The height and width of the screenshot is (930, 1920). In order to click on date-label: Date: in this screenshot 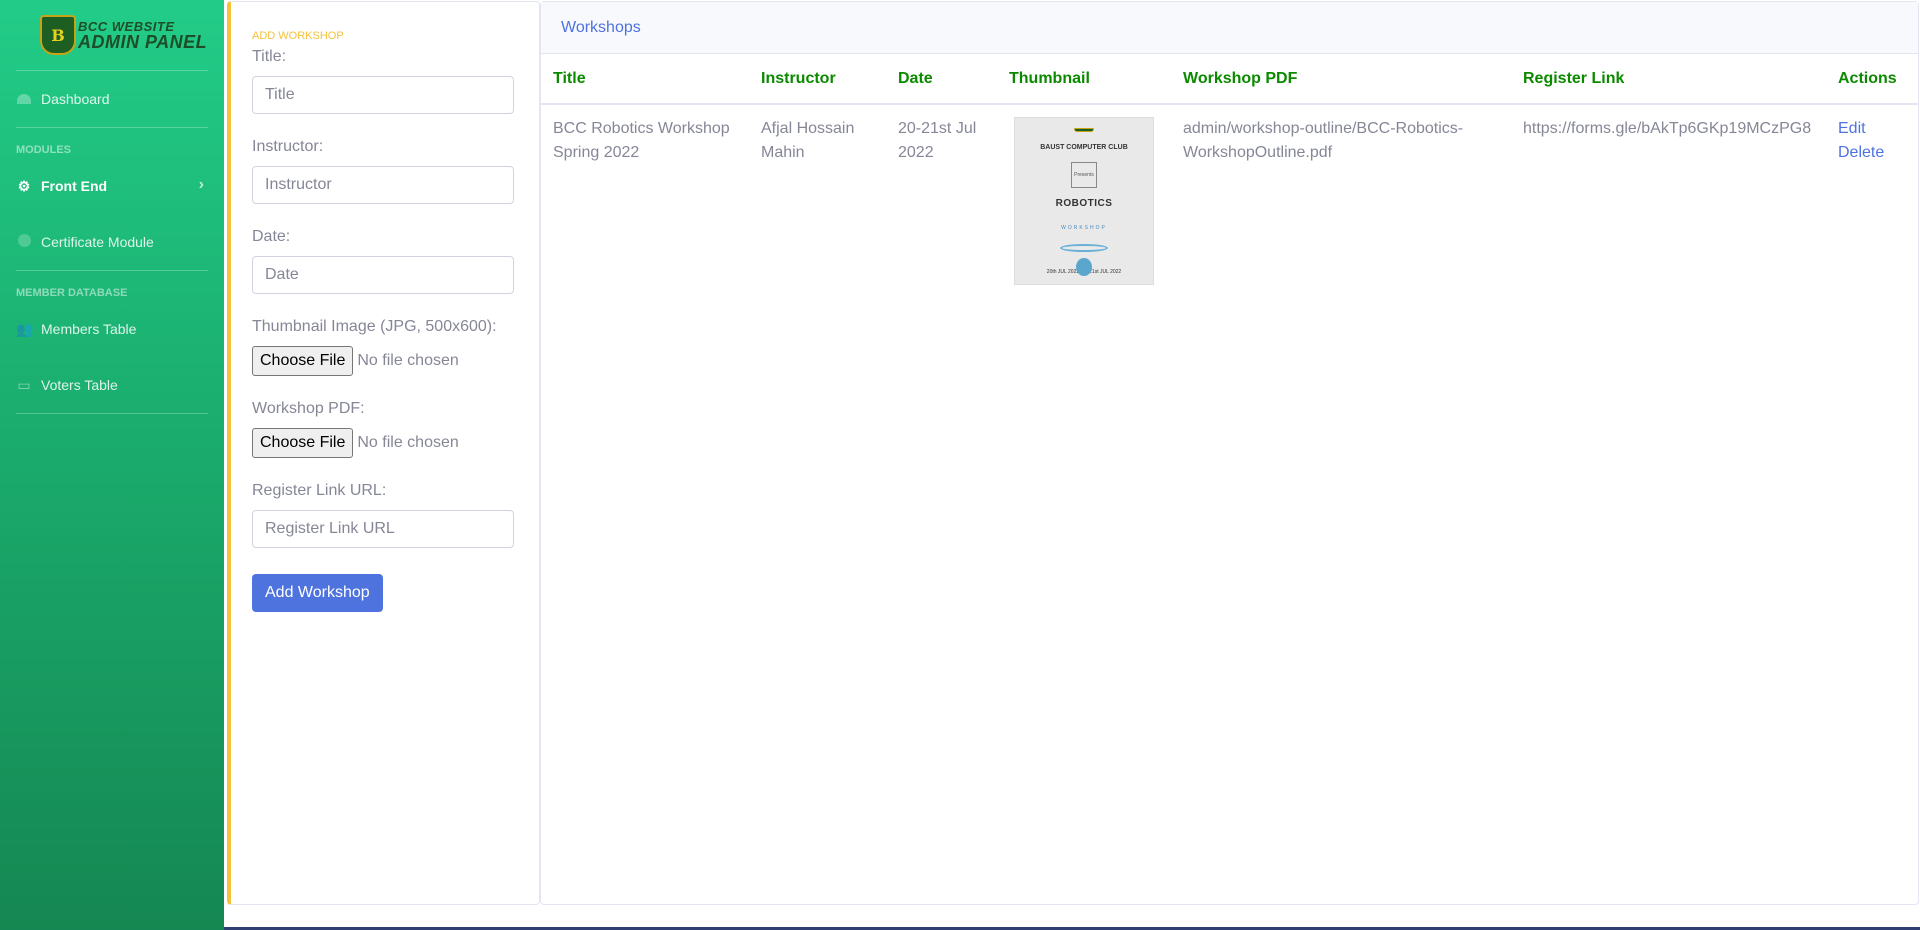, I will do `click(271, 236)`.